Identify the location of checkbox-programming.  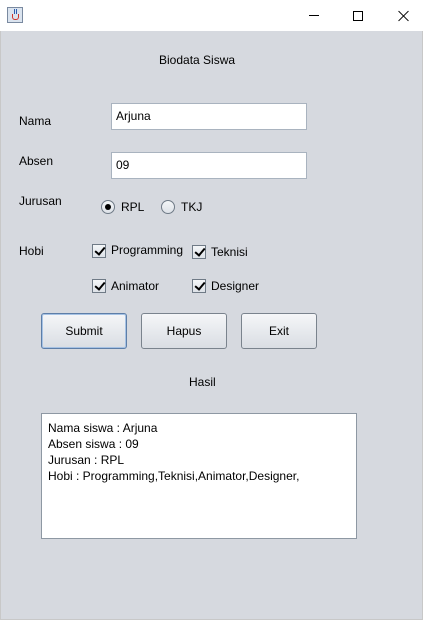
(99, 251).